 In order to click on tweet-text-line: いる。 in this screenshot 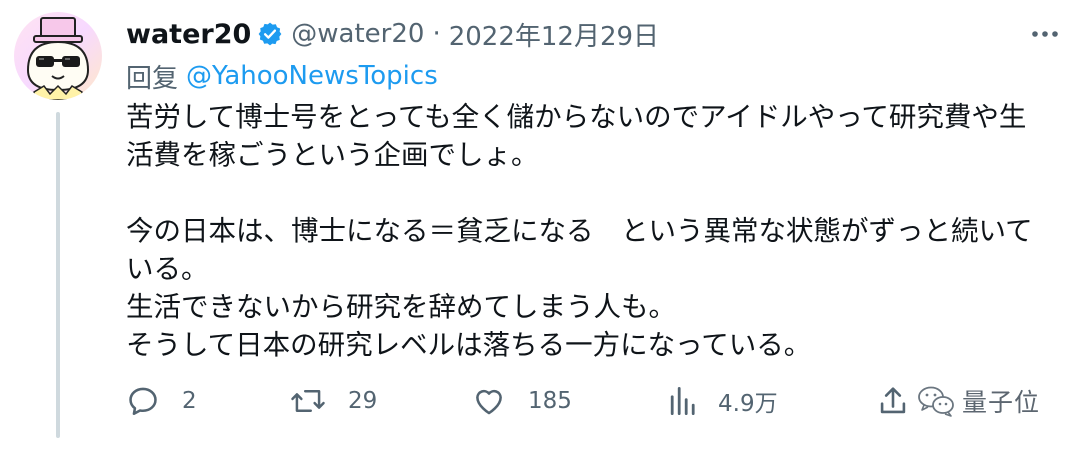, I will do `click(167, 269)`.